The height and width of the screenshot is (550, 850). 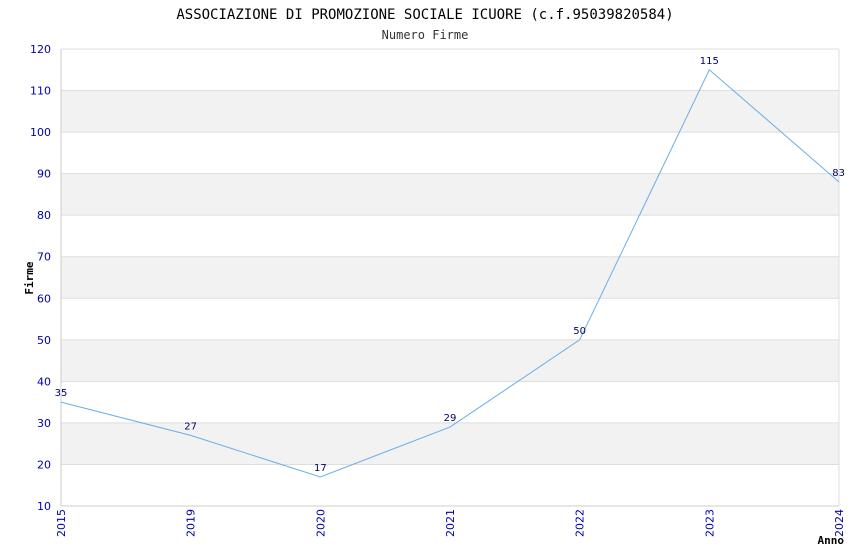 I want to click on x-tick-label: 2015, so click(x=61, y=523).